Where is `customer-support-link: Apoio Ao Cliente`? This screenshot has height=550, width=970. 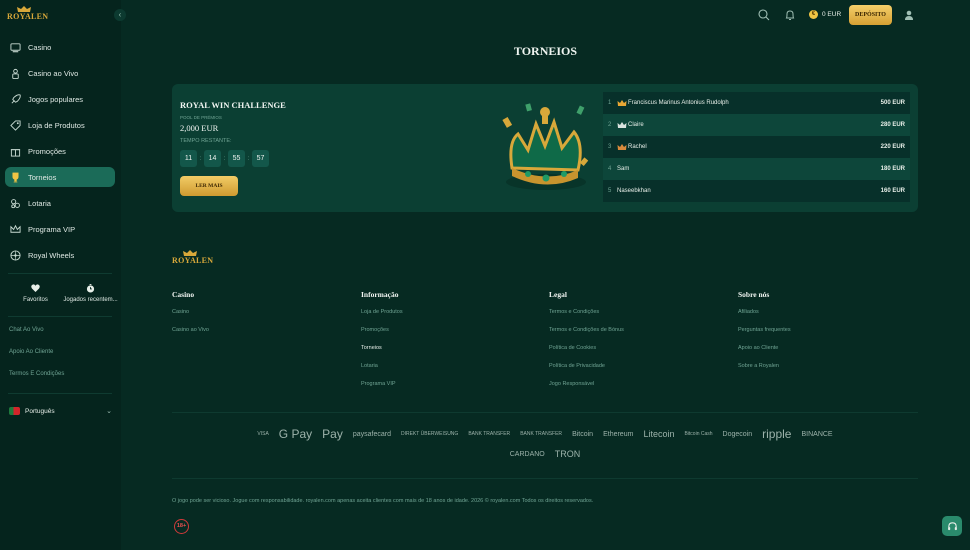 customer-support-link: Apoio Ao Cliente is located at coordinates (36, 360).